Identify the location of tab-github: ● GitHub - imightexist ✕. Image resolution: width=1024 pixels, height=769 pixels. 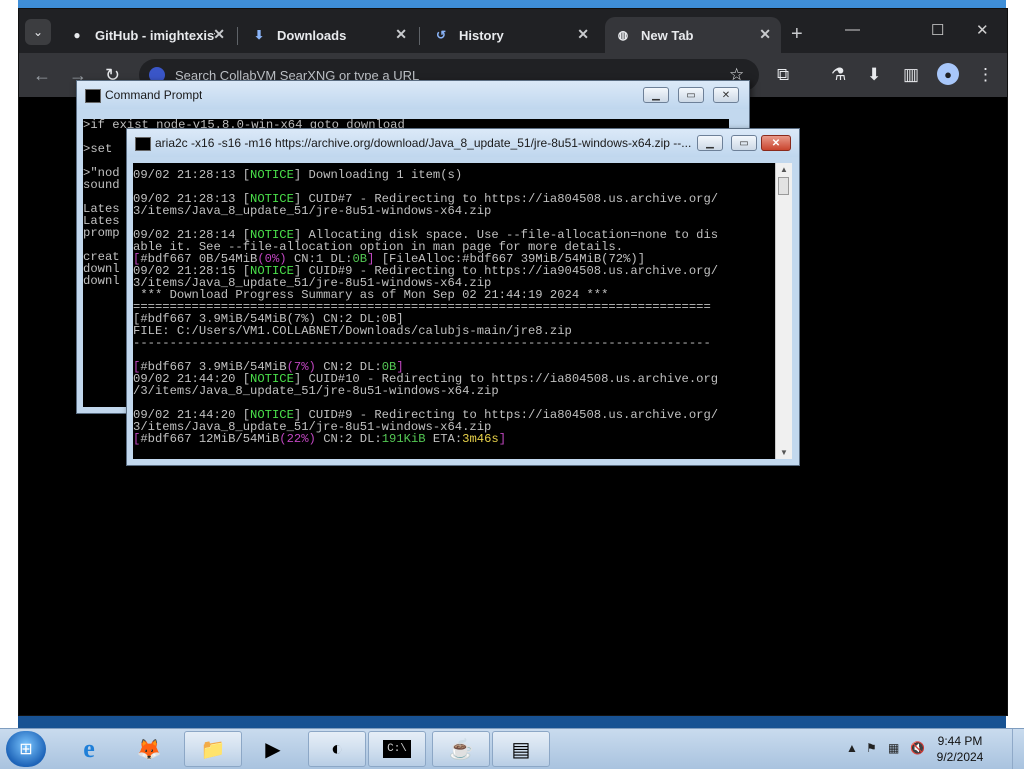
(147, 35).